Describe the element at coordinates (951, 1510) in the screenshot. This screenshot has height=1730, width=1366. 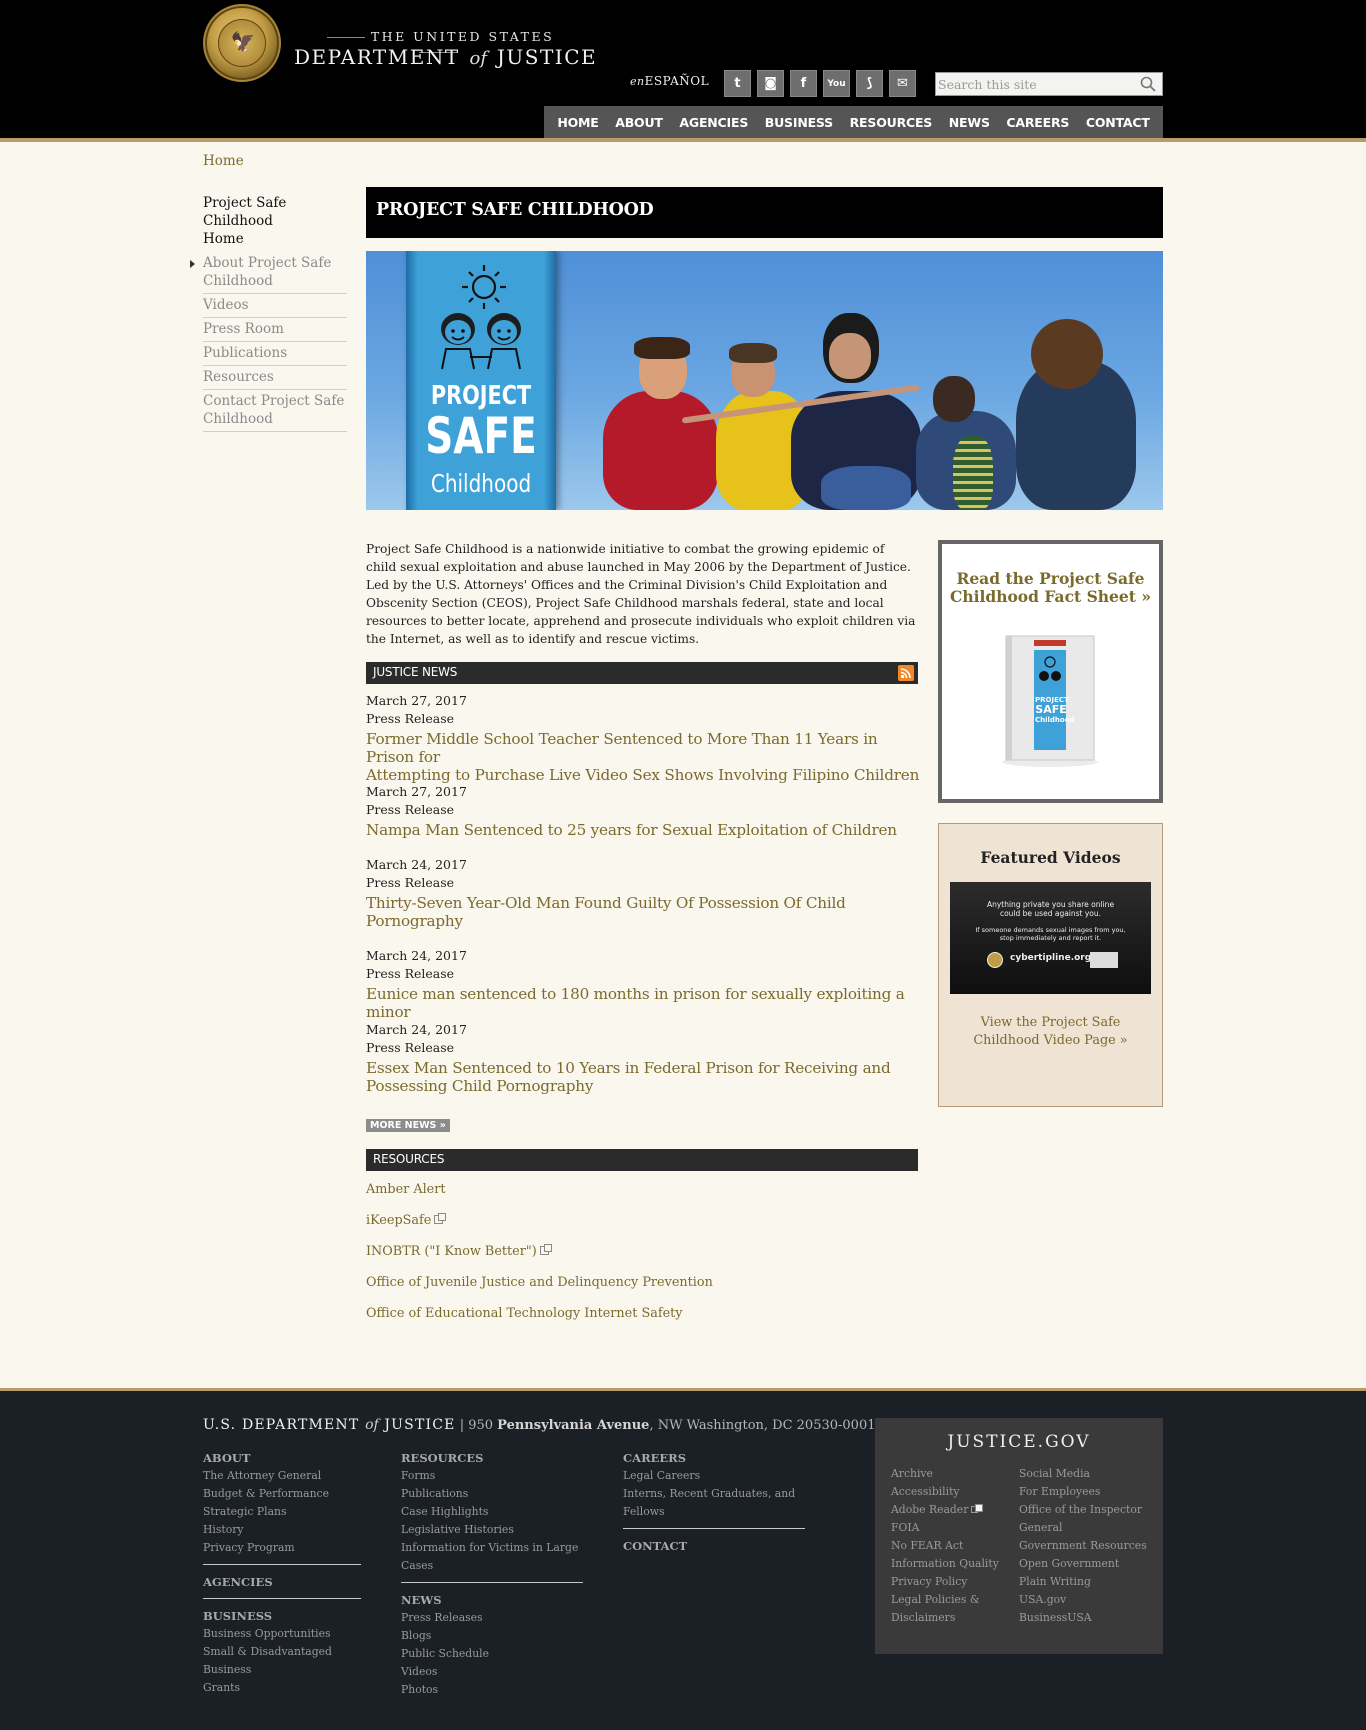
I see `gov-link-adobe-reader: Adobe Reader` at that location.